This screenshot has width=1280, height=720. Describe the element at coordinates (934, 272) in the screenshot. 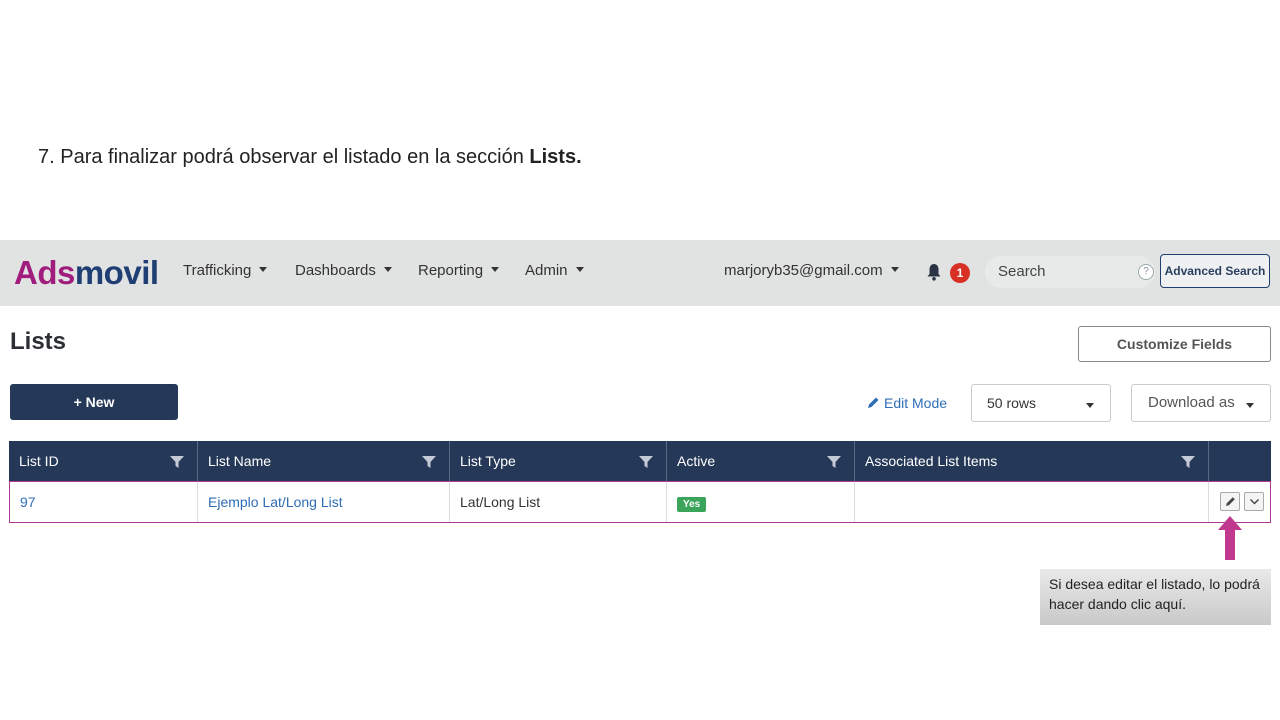

I see `bell-icon` at that location.